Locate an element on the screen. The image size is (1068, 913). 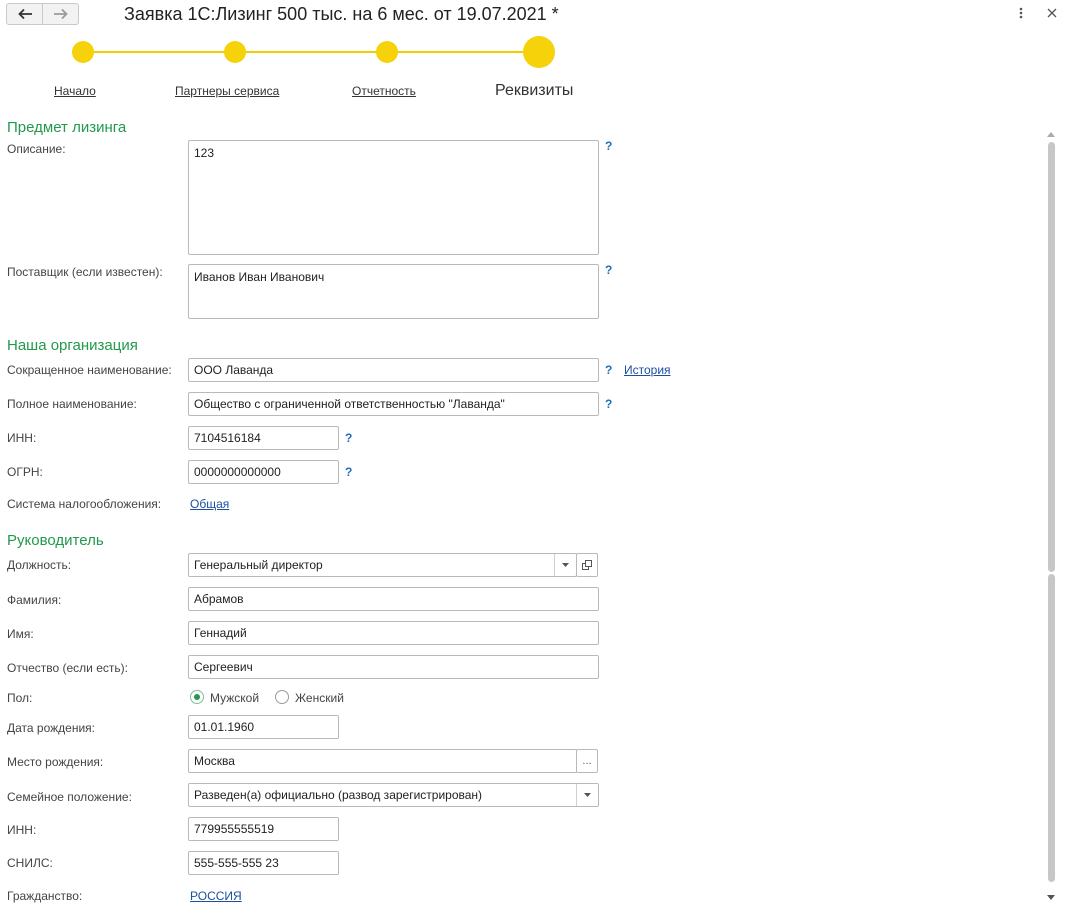
more-button is located at coordinates (1021, 13).